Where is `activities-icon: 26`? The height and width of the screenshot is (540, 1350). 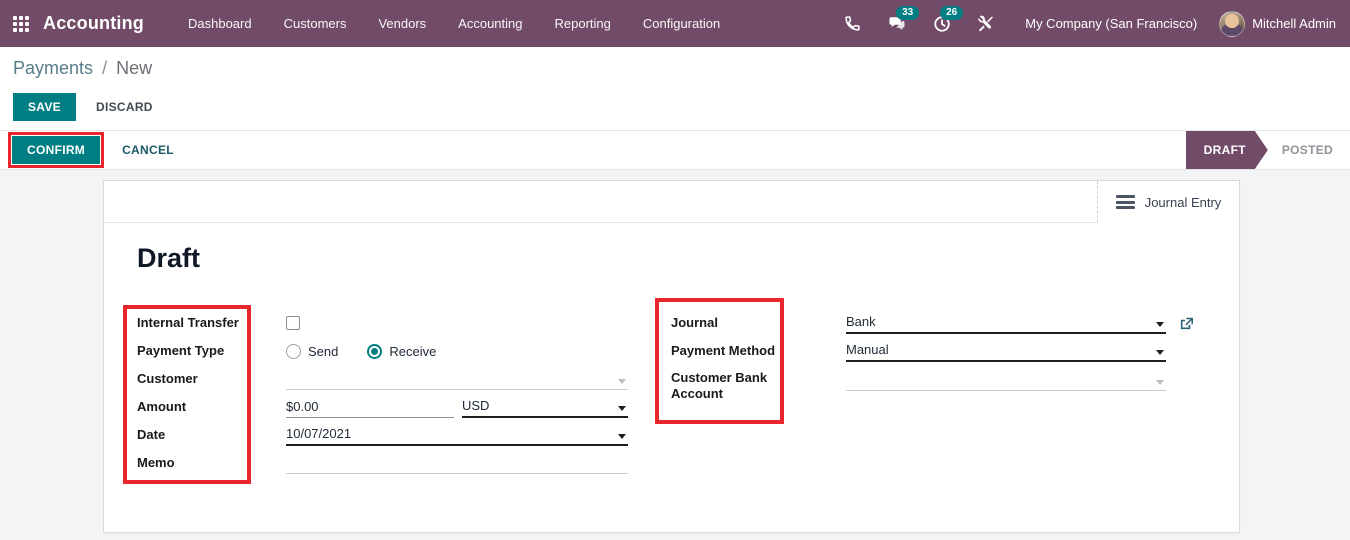
activities-icon: 26 is located at coordinates (942, 19).